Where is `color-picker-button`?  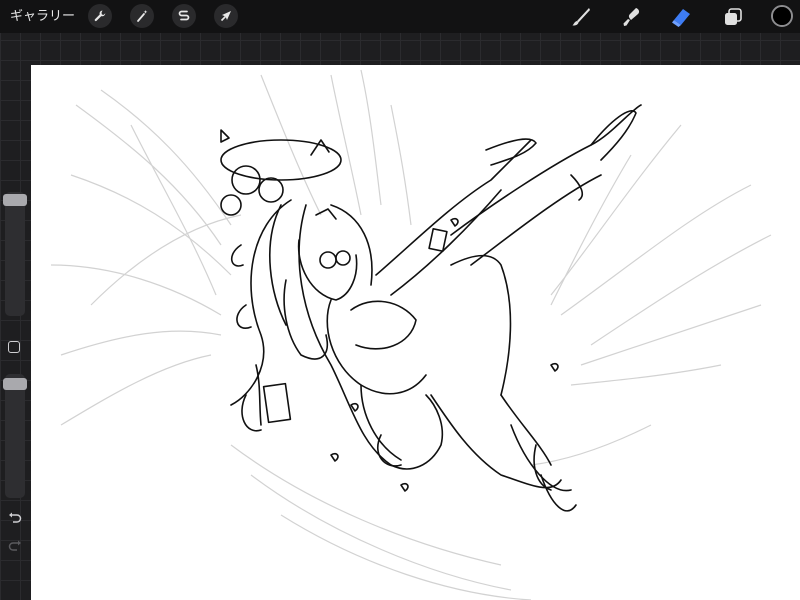
color-picker-button is located at coordinates (782, 16).